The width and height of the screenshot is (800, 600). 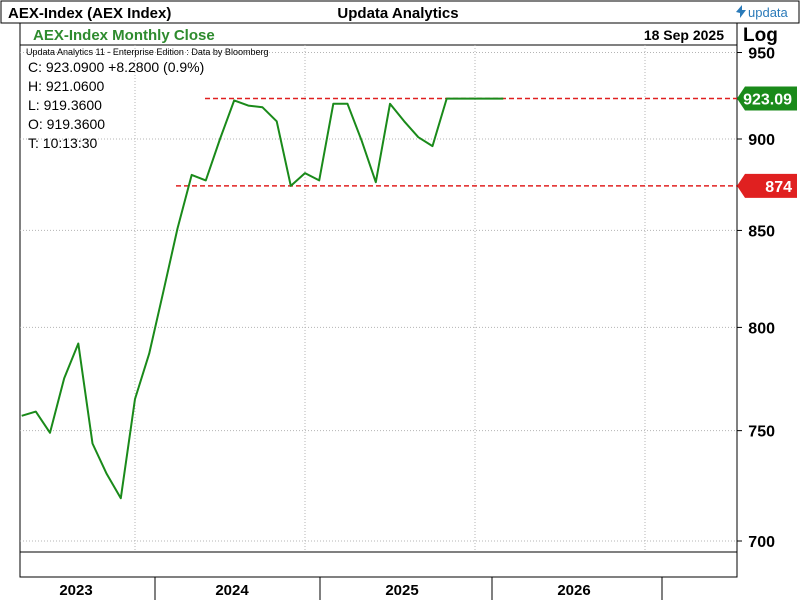 What do you see at coordinates (760, 35) in the screenshot?
I see `scale-label: Log` at bounding box center [760, 35].